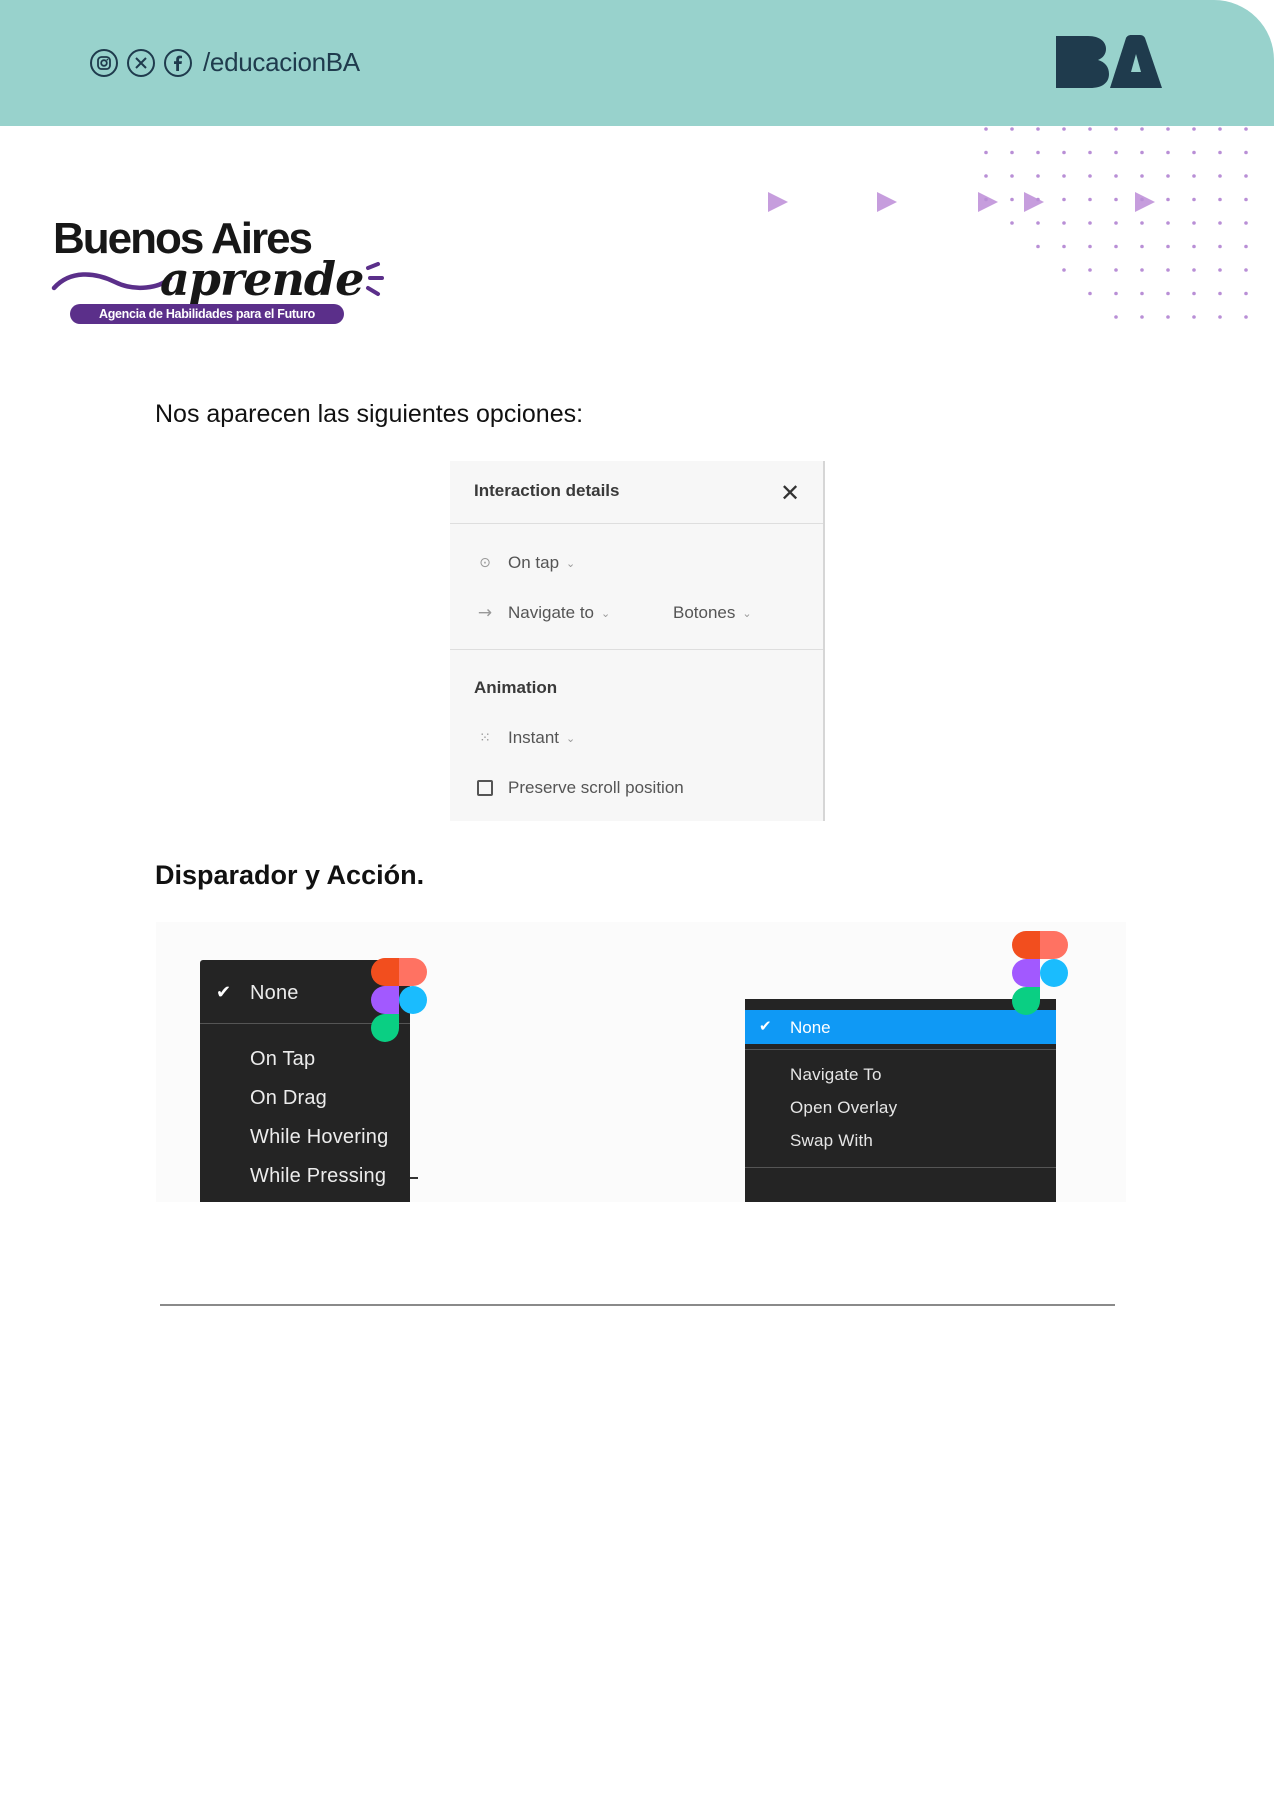  What do you see at coordinates (319, 1137) in the screenshot?
I see `trigger-menu-item: While Hovering` at bounding box center [319, 1137].